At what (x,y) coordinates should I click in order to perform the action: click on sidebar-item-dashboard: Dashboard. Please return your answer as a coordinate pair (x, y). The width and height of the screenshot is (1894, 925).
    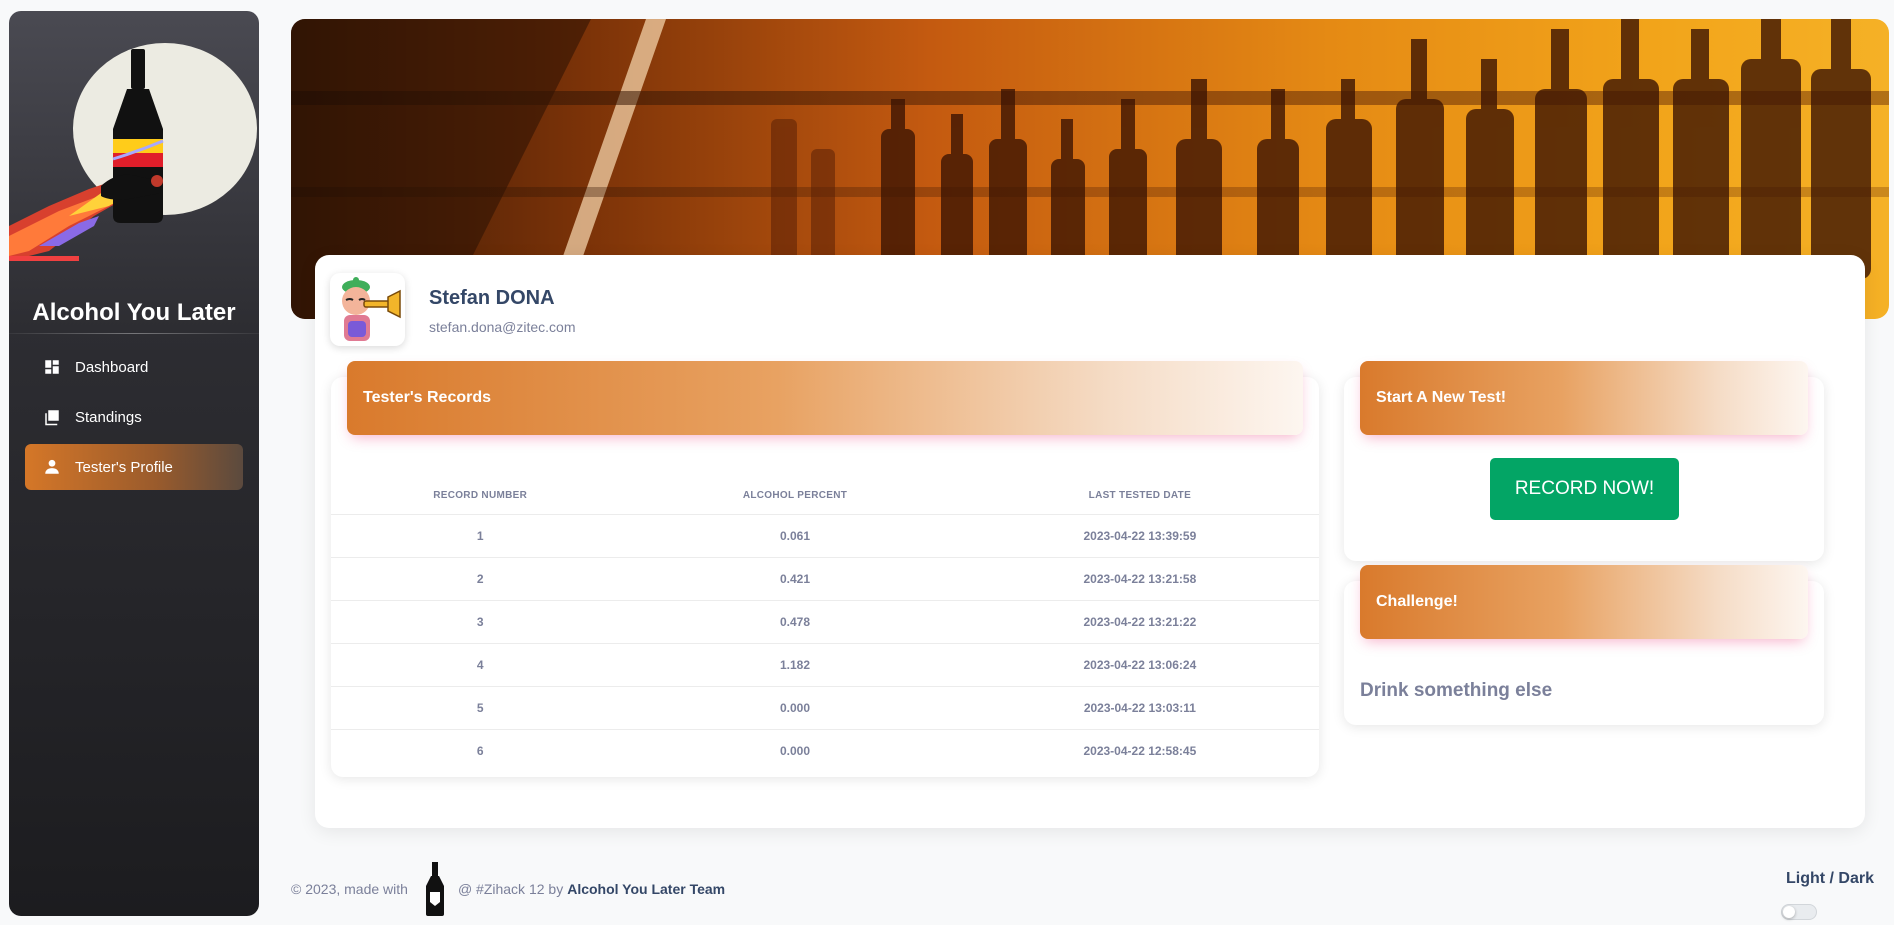
    Looking at the image, I should click on (134, 367).